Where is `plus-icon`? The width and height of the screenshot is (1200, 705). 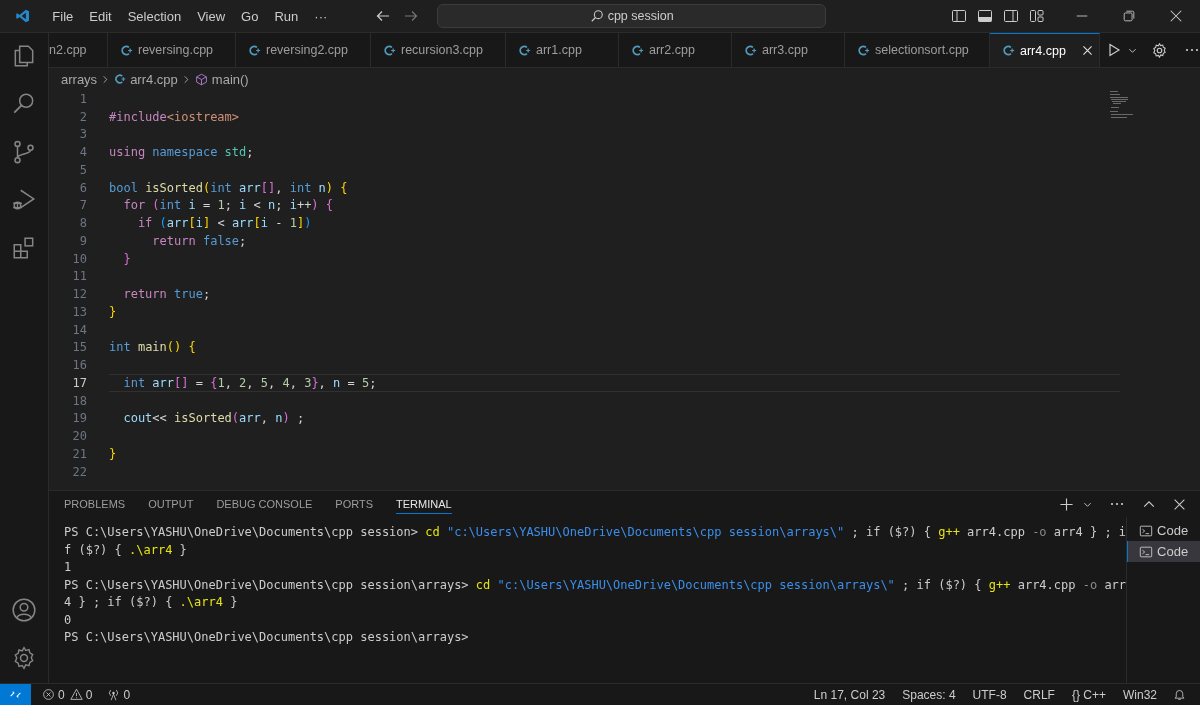 plus-icon is located at coordinates (1066, 504).